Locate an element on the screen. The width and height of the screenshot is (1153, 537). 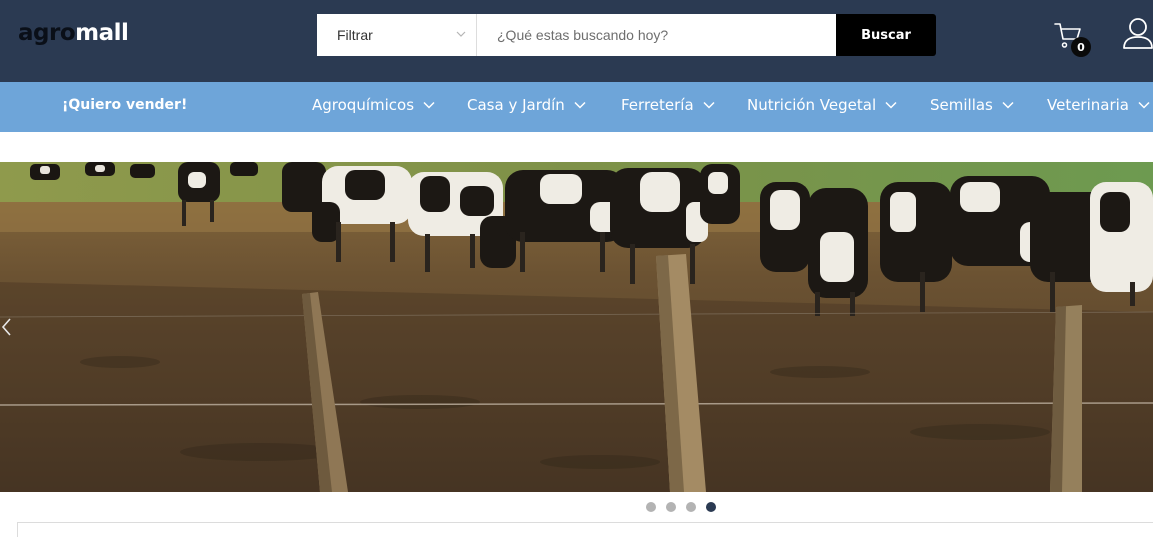
nav-item-nutricion-vegetal: Nutrición Vegetal is located at coordinates (822, 105).